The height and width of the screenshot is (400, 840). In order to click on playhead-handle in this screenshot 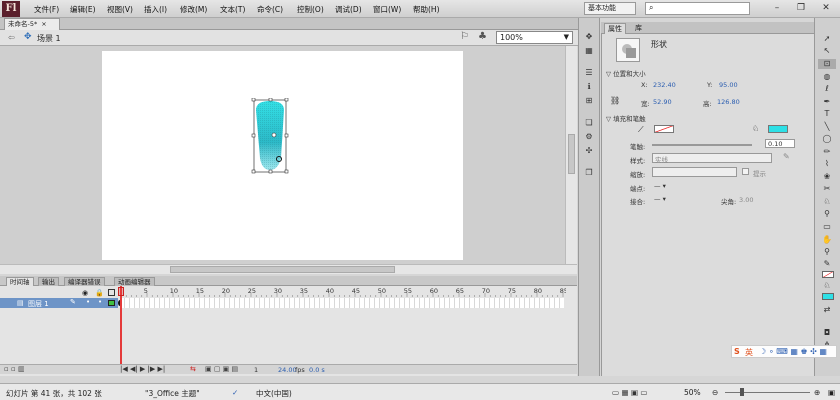, I will do `click(121, 291)`.